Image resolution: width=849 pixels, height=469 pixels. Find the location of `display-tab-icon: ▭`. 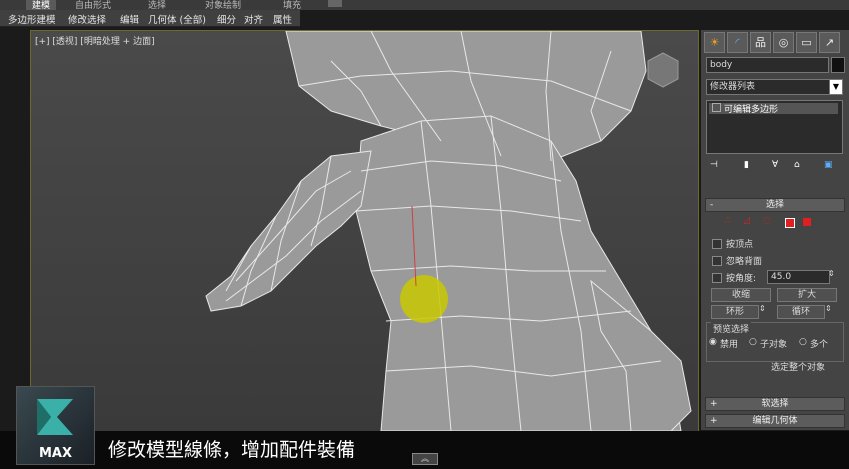

display-tab-icon: ▭ is located at coordinates (806, 42).